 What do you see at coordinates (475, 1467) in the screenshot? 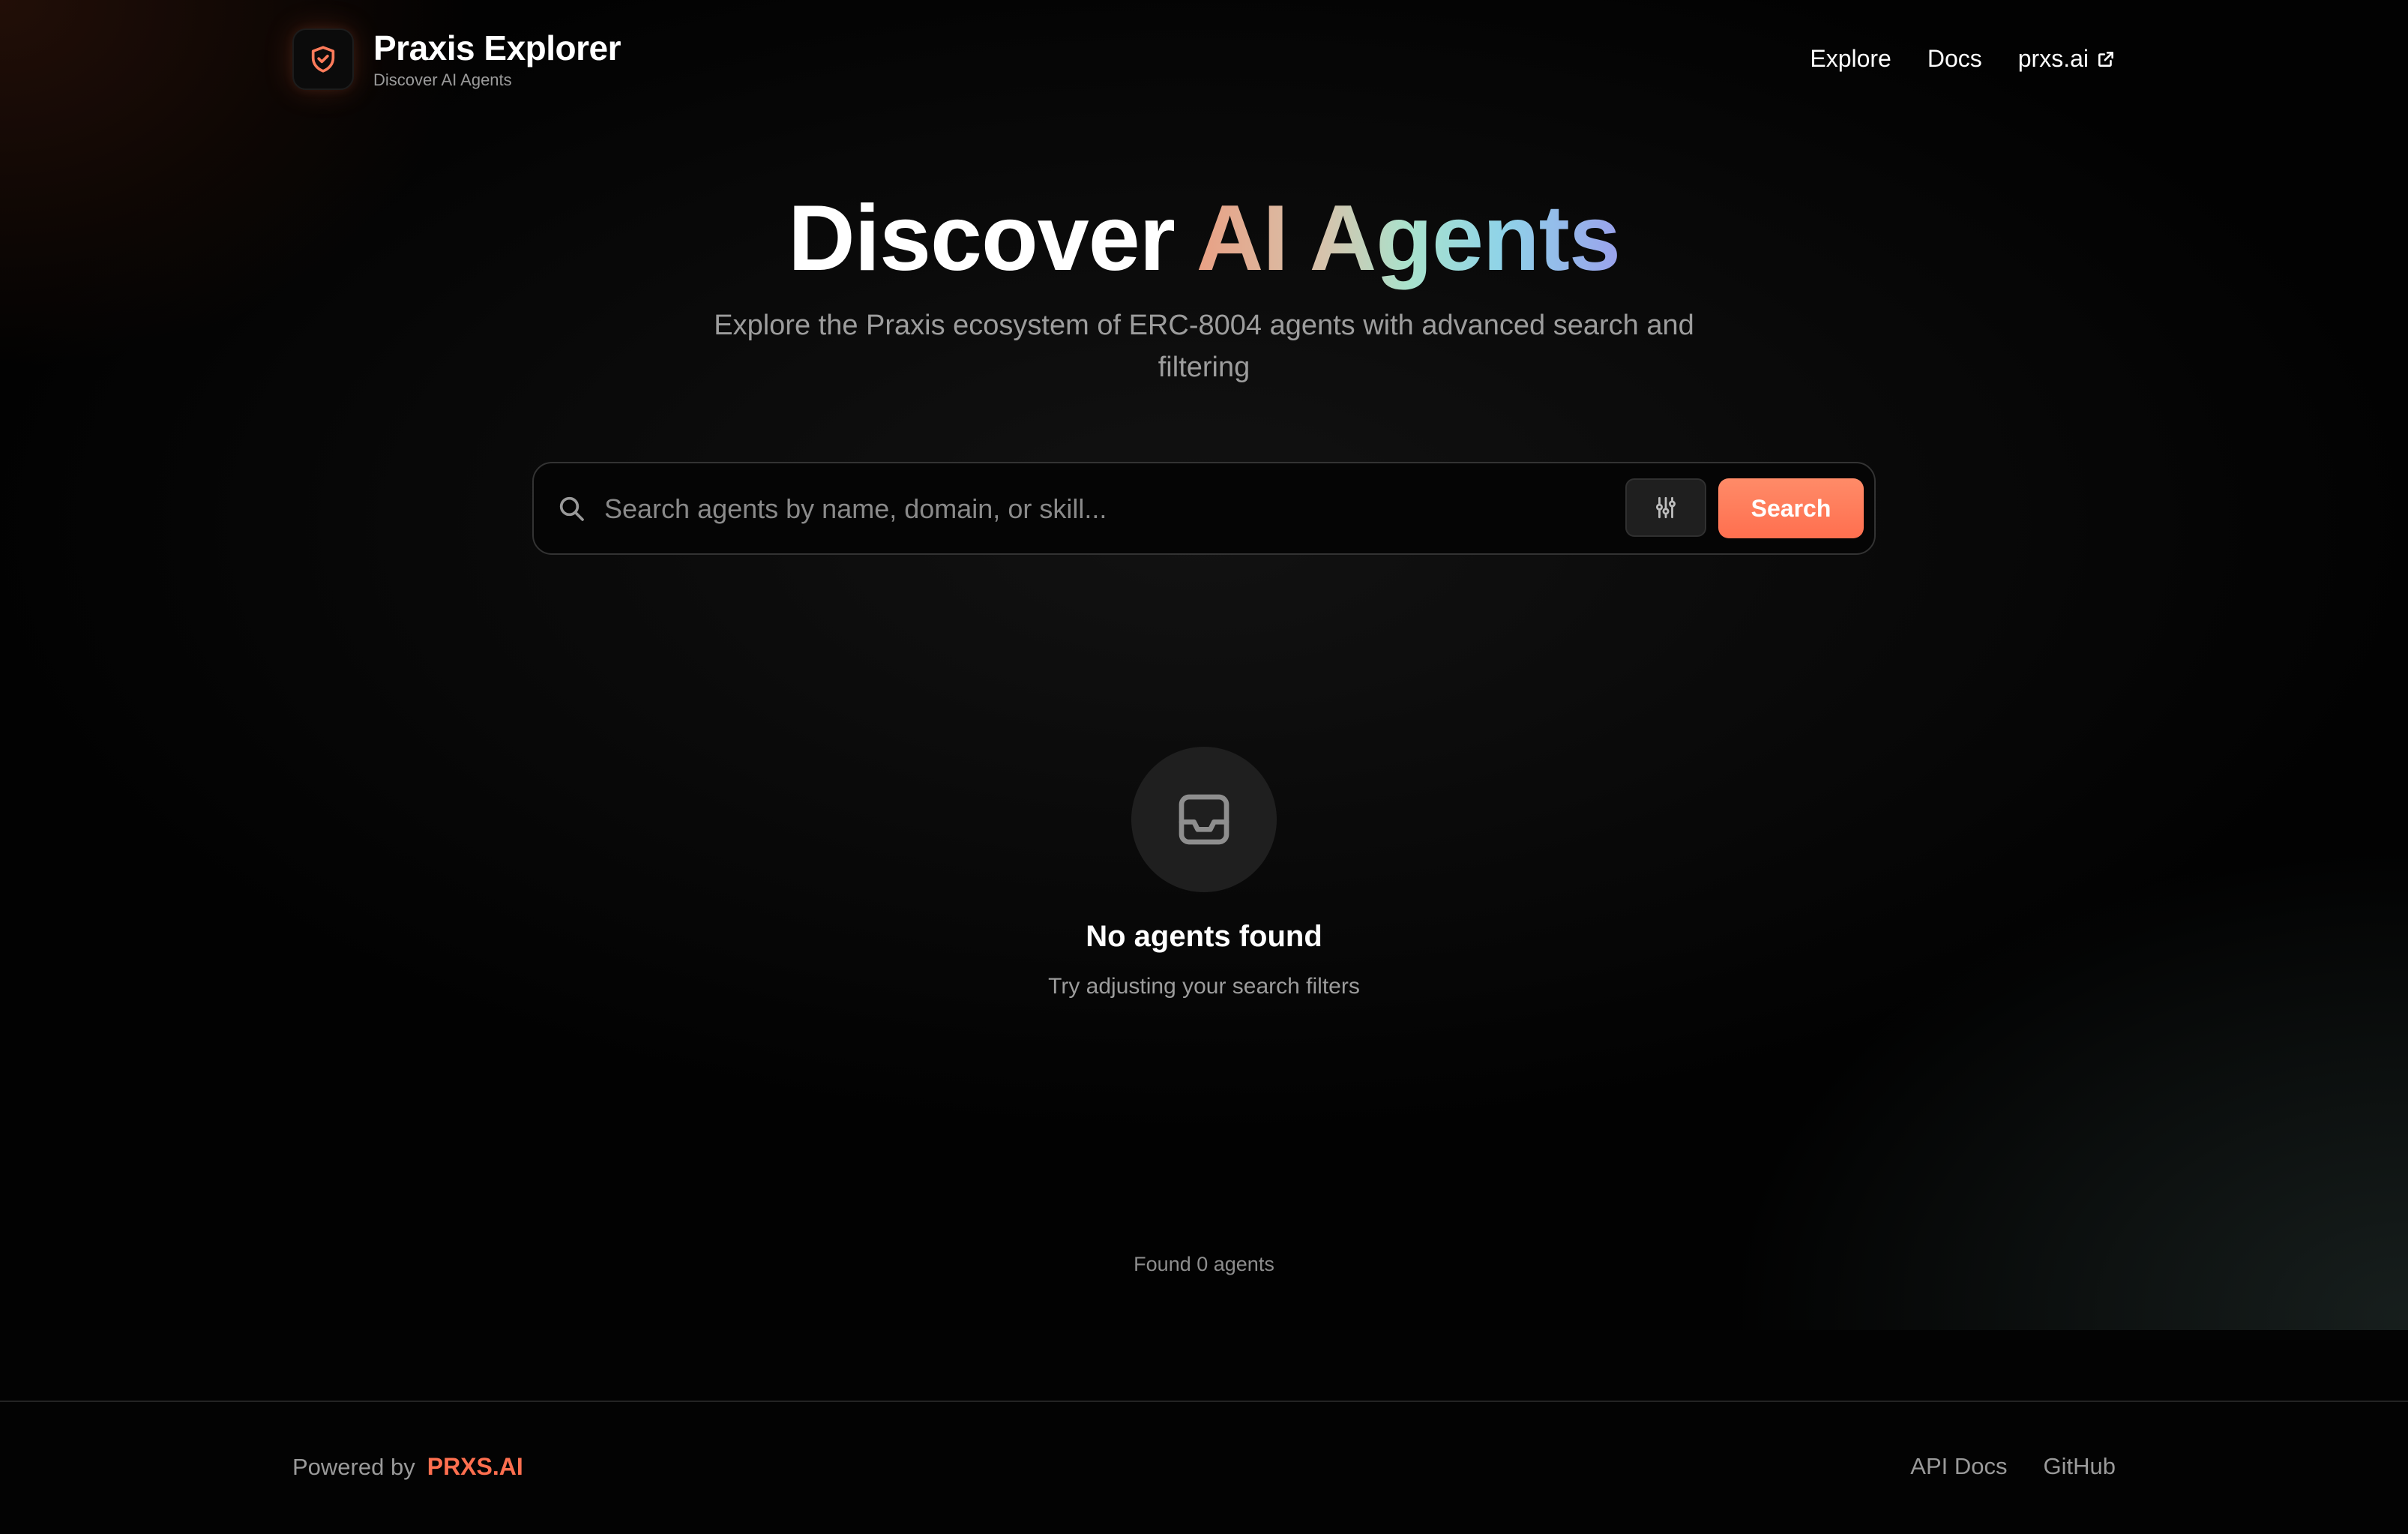
I see `footer-brand-link: PRXS.AI` at bounding box center [475, 1467].